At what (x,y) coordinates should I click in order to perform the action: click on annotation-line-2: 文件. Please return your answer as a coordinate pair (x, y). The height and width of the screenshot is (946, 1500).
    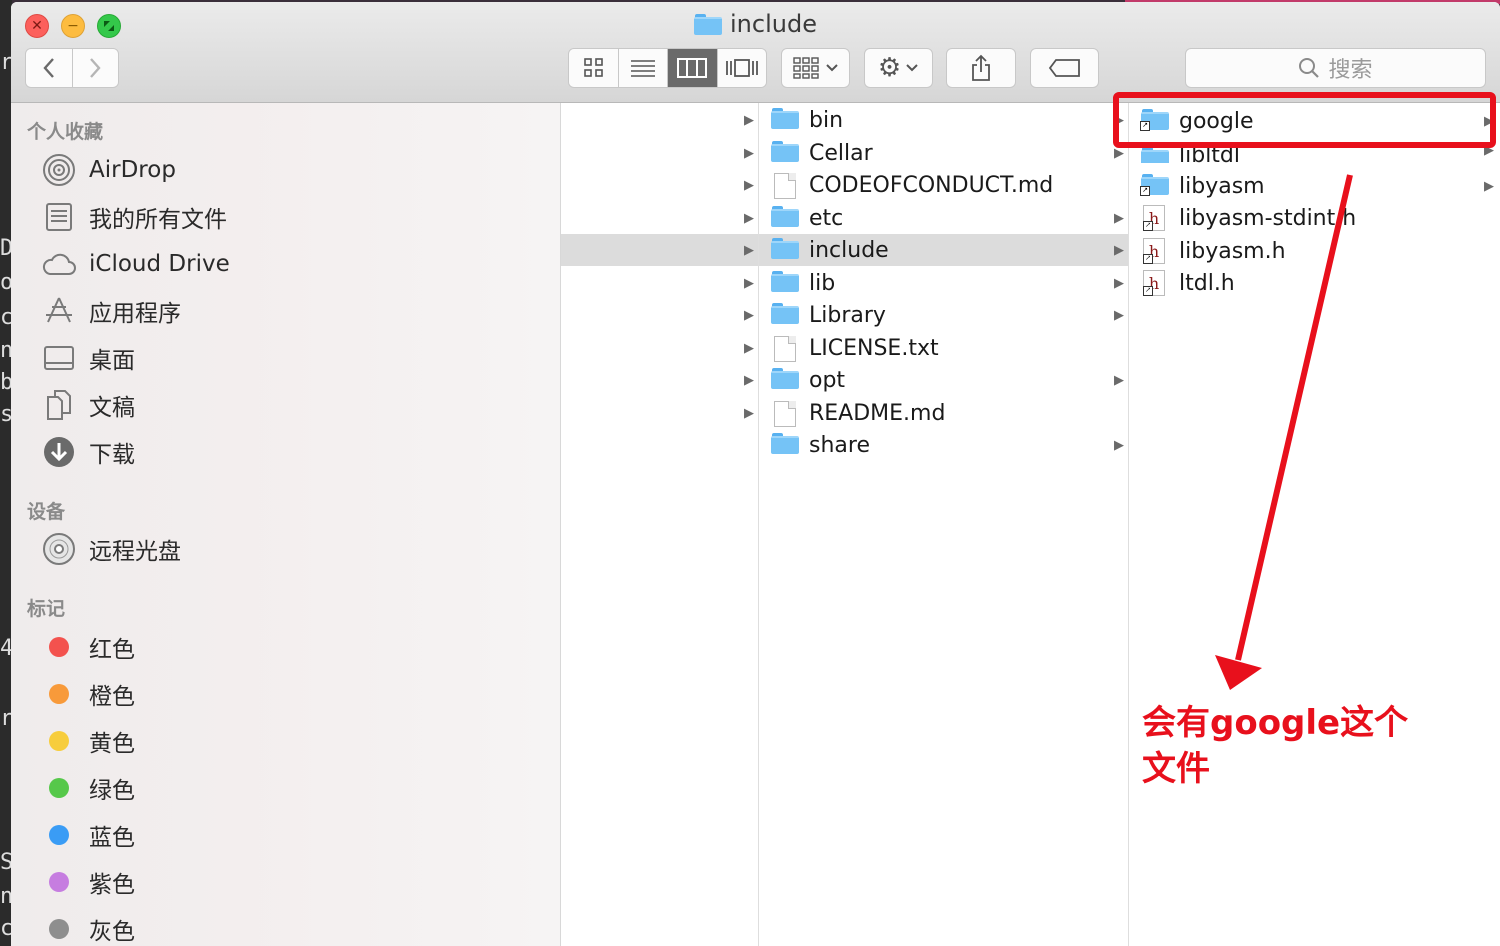
    Looking at the image, I should click on (1176, 769).